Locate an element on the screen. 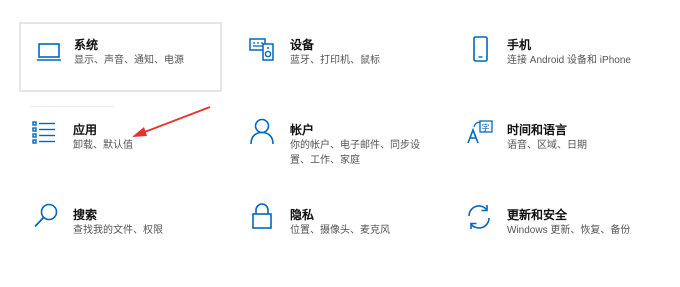  tile-time-language: 字 时间和语言 语音、区域、日期 is located at coordinates (560, 142).